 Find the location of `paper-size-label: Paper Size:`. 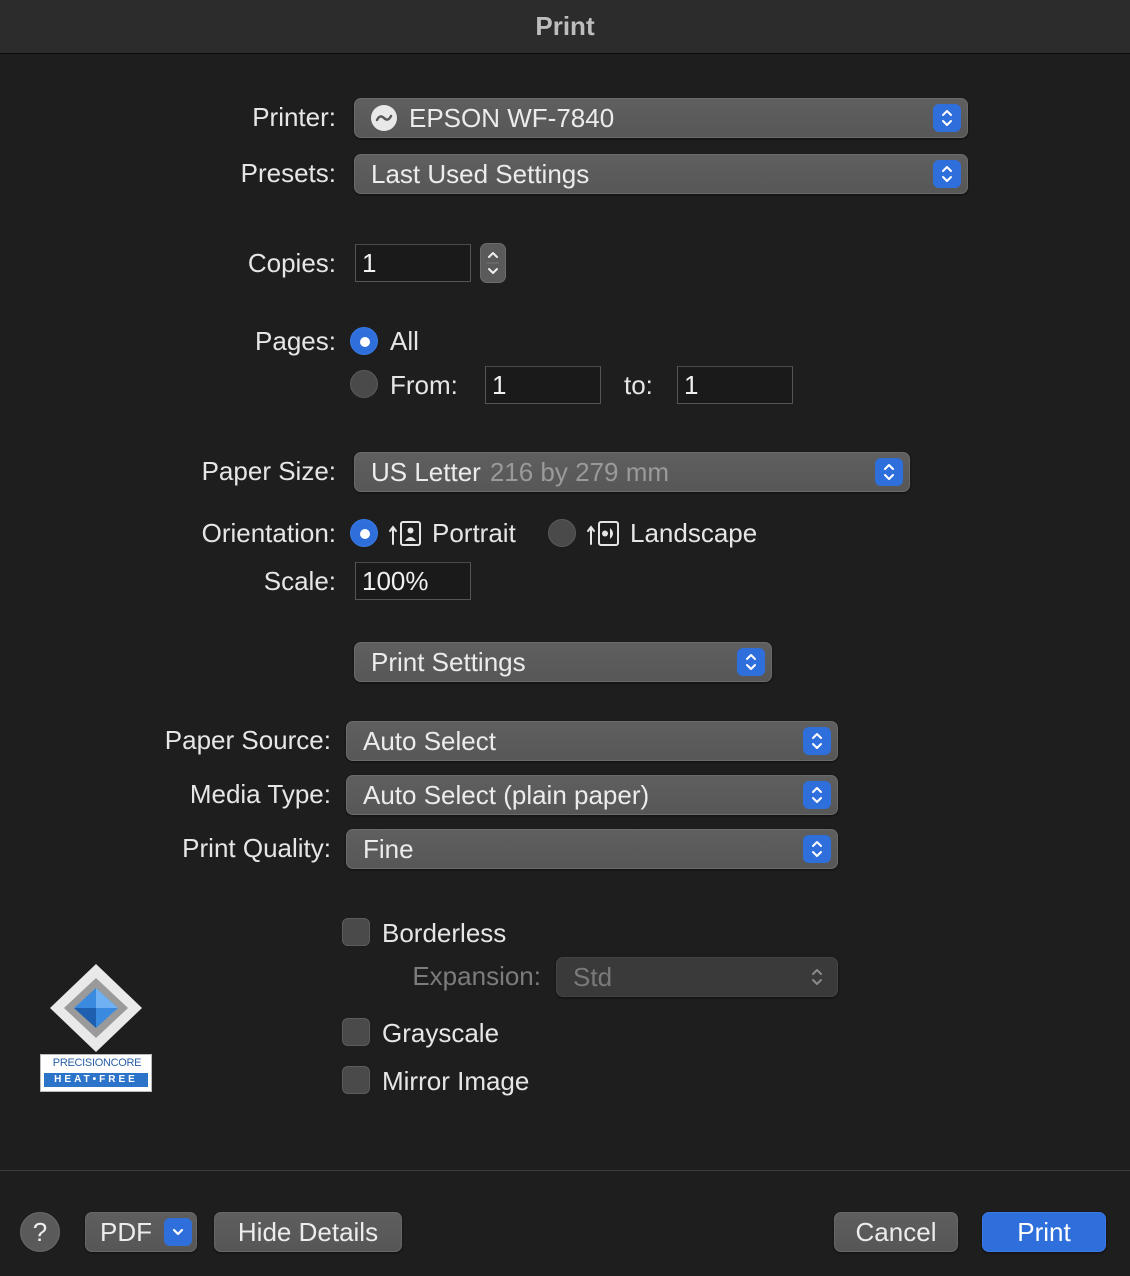

paper-size-label: Paper Size: is located at coordinates (268, 471).